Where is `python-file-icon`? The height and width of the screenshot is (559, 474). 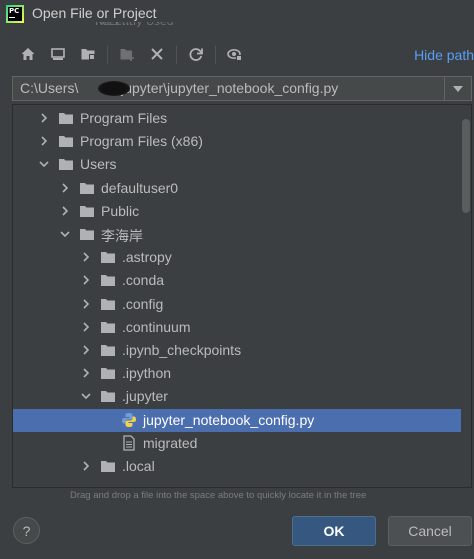 python-file-icon is located at coordinates (129, 419).